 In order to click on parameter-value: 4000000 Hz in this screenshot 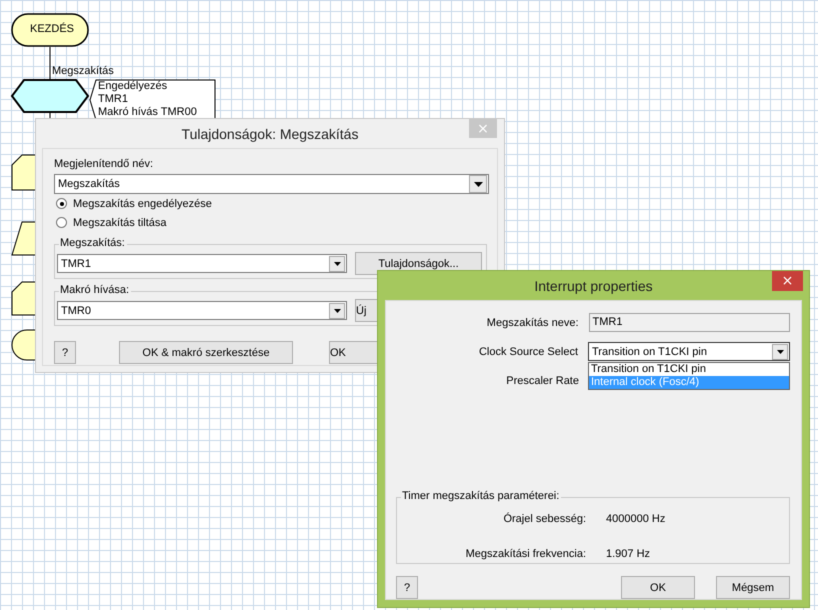, I will do `click(636, 519)`.